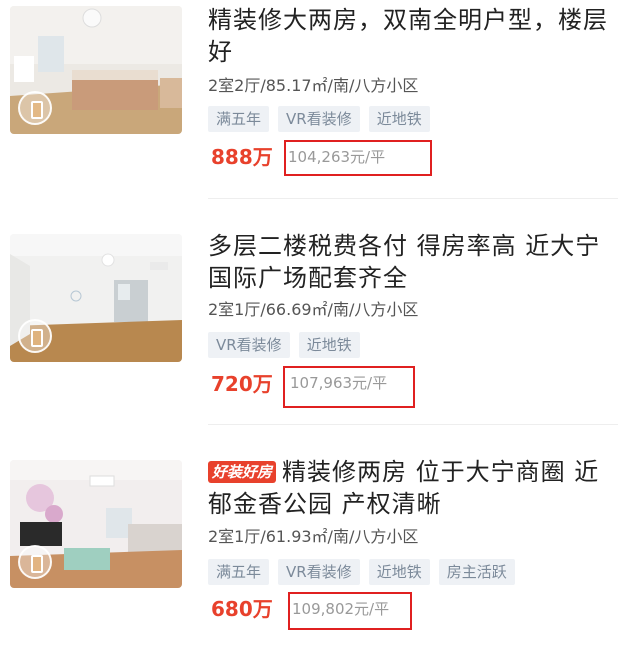 The height and width of the screenshot is (647, 640). I want to click on listing-title: 精装修大两房，双南全明户型，楼层好, so click(413, 36).